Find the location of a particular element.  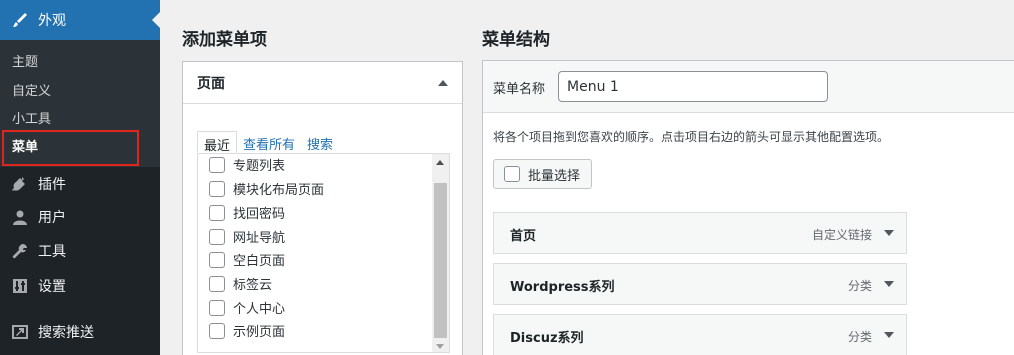

list-item: 模块化布局页面 is located at coordinates (266, 188).